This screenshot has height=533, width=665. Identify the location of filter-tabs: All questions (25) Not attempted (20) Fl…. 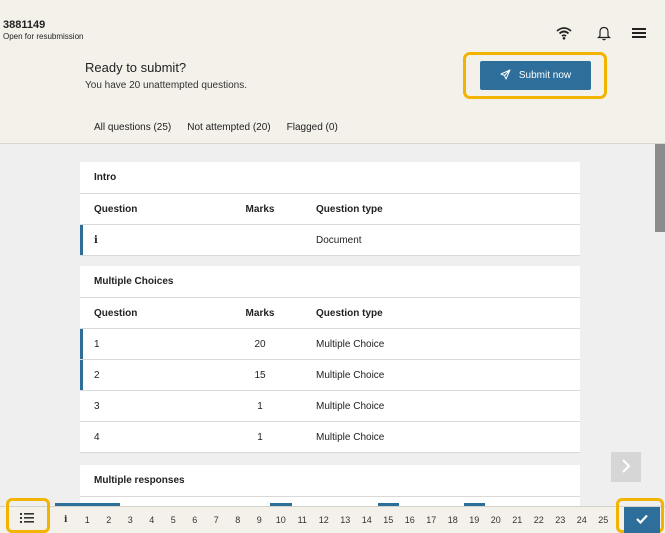
(216, 127).